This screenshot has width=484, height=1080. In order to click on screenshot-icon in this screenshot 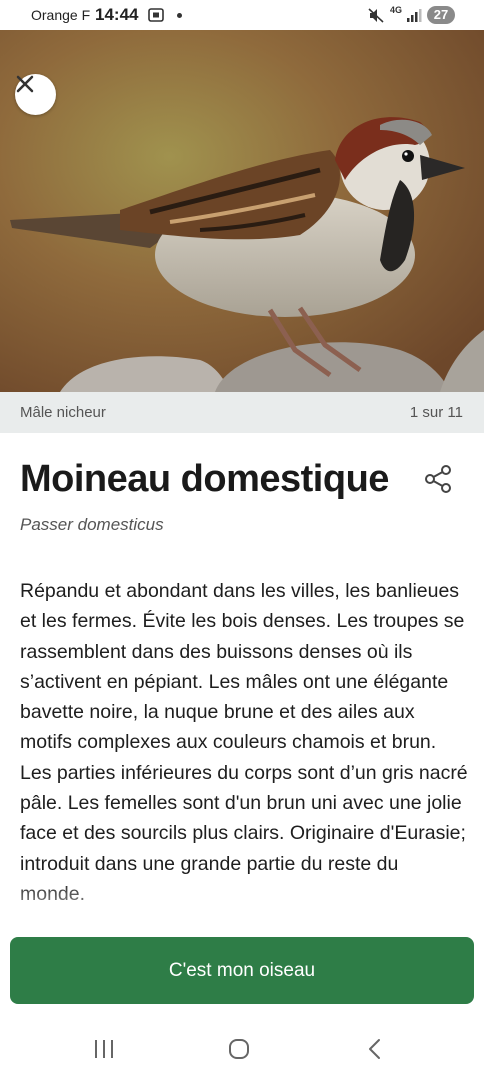, I will do `click(156, 15)`.